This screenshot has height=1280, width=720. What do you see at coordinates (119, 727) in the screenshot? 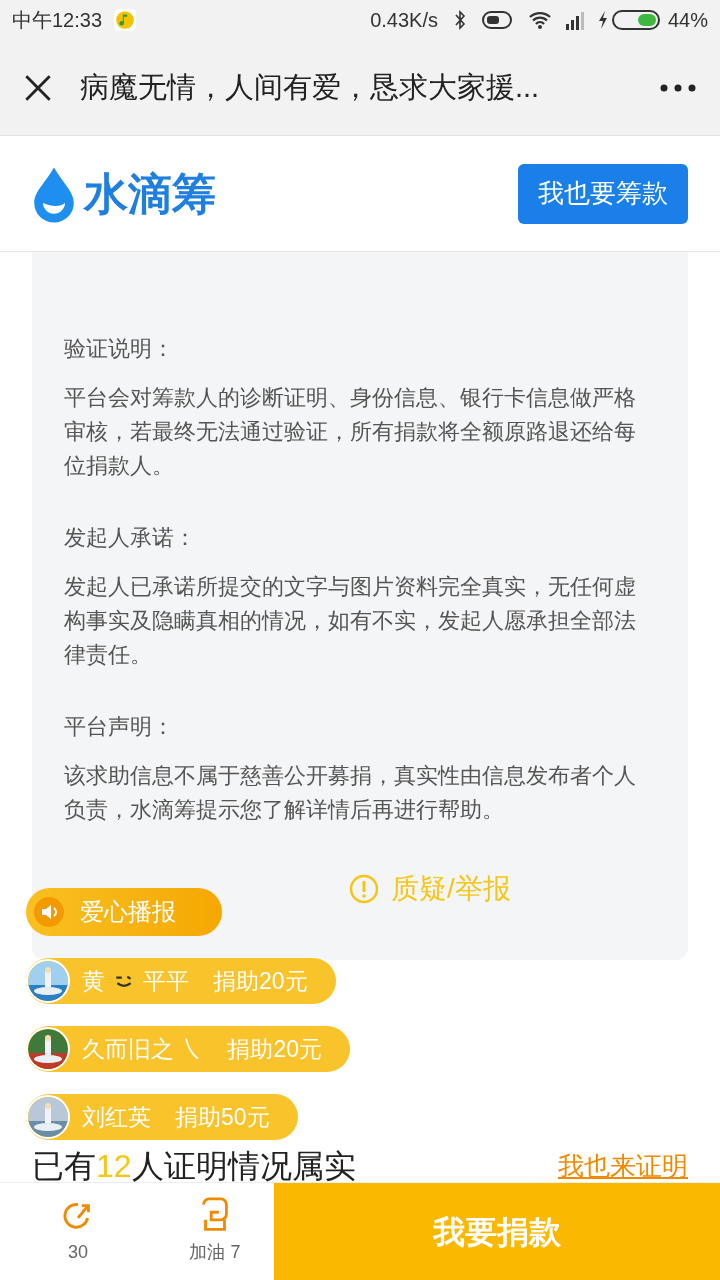
I see `section-heading: 平台声明：` at bounding box center [119, 727].